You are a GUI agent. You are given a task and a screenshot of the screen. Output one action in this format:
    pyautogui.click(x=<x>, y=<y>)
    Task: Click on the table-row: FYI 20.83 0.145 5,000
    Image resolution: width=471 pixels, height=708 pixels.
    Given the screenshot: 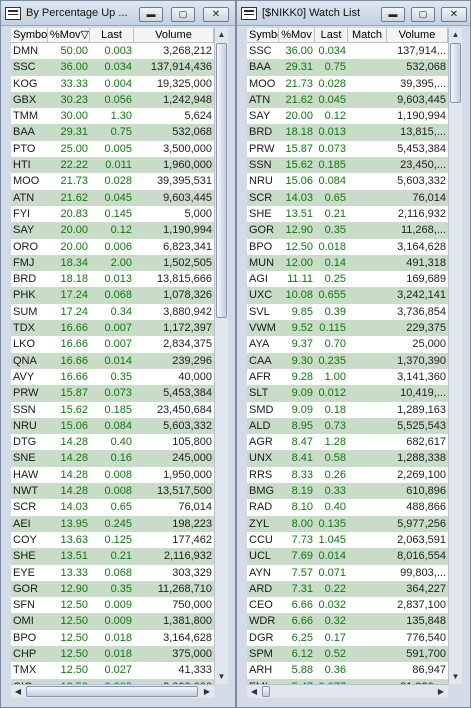 What is the action you would take?
    pyautogui.click(x=112, y=214)
    